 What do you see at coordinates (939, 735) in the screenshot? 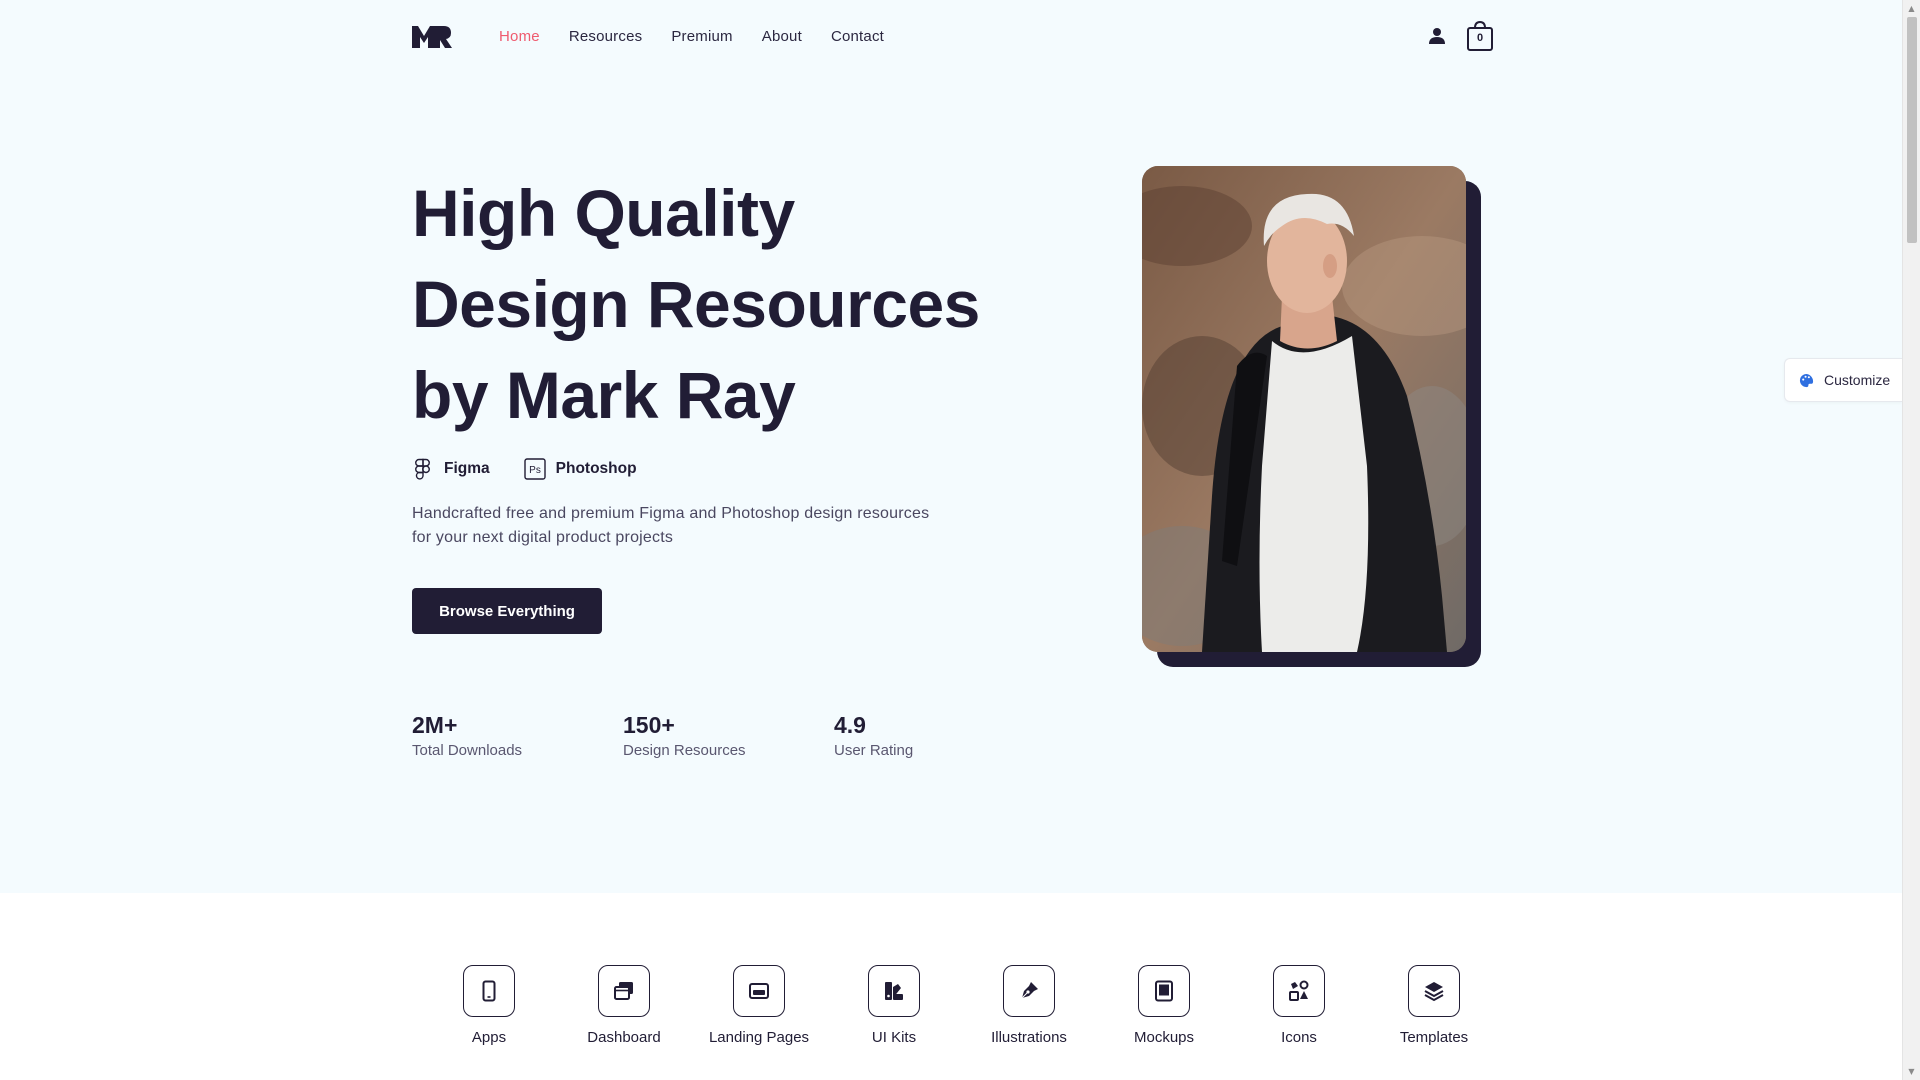
I see `stat-item: 4.9 User Rating` at bounding box center [939, 735].